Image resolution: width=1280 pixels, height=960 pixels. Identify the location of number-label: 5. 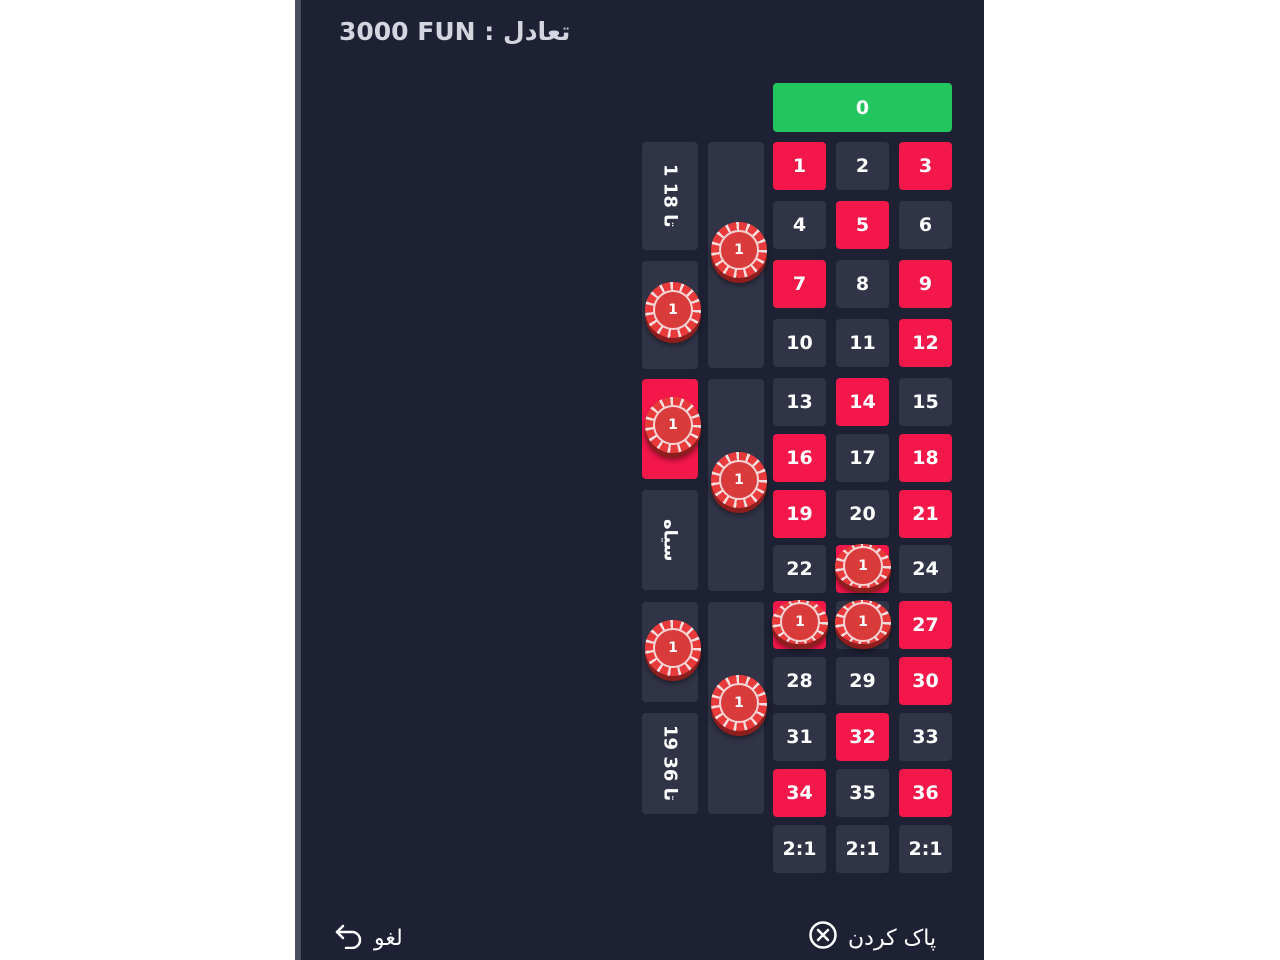
(862, 225).